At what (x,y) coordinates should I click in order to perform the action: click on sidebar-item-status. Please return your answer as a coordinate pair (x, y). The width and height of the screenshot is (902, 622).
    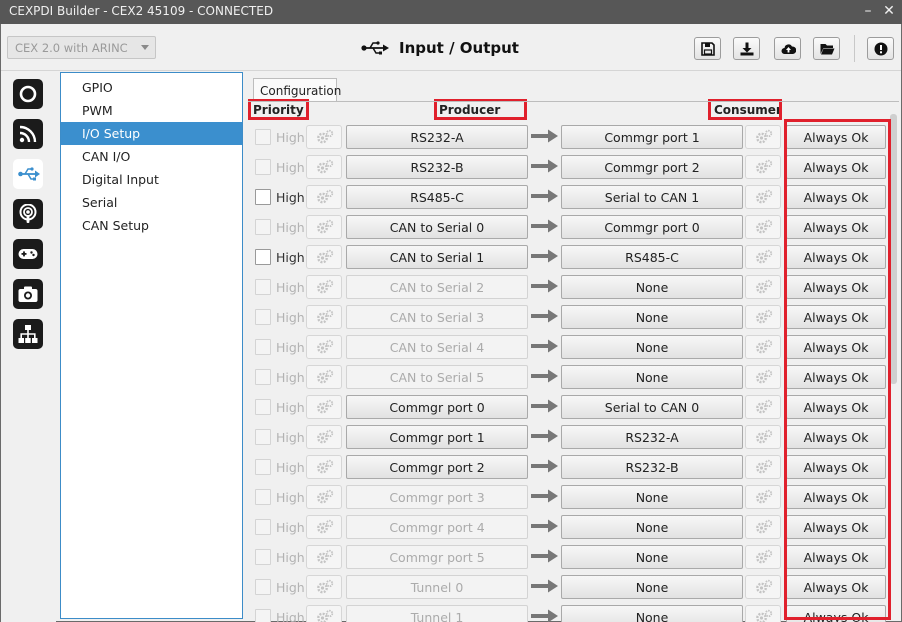
    Looking at the image, I should click on (28, 94).